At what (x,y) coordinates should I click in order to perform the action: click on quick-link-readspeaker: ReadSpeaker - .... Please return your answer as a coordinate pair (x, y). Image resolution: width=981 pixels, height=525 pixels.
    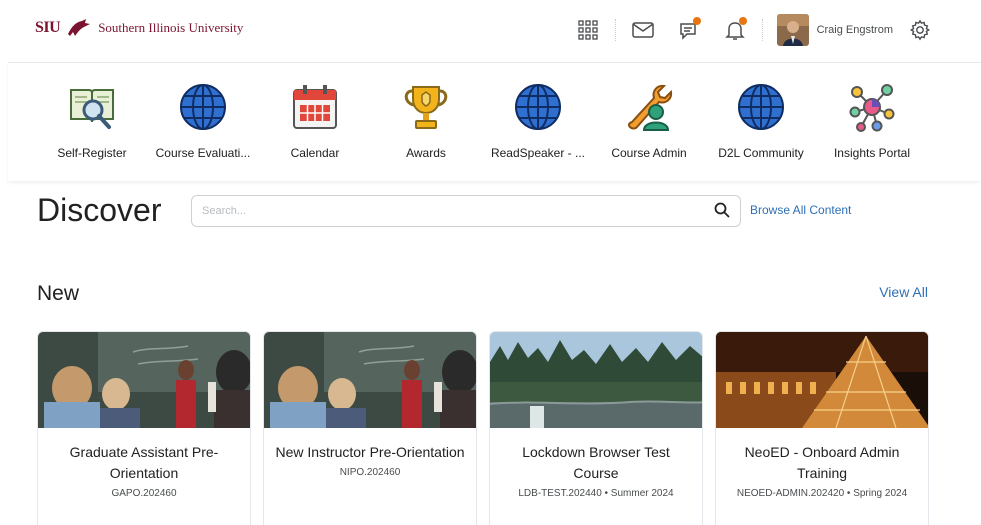
    Looking at the image, I should click on (538, 120).